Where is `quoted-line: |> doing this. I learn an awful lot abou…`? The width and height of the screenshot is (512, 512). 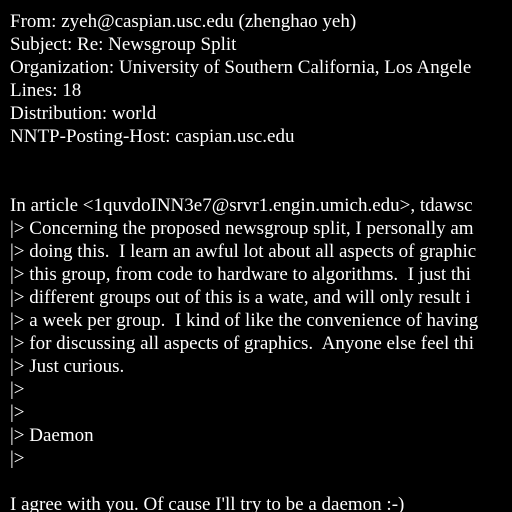 quoted-line: |> doing this. I learn an awful lot abou… is located at coordinates (243, 251).